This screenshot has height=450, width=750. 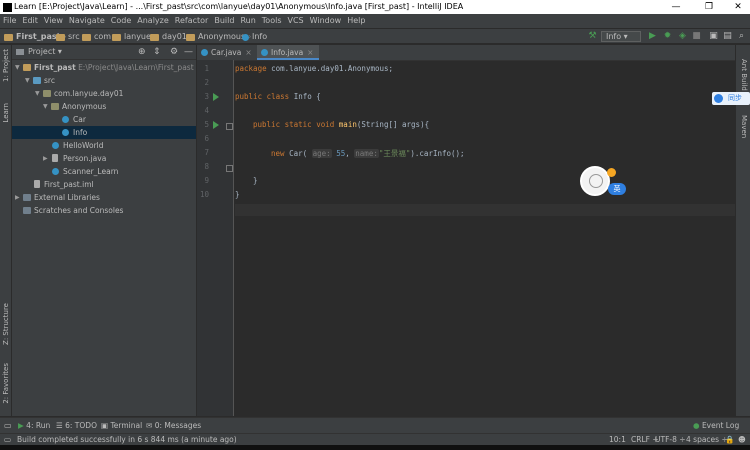 What do you see at coordinates (27, 67) in the screenshot?
I see `module-folder-icon` at bounding box center [27, 67].